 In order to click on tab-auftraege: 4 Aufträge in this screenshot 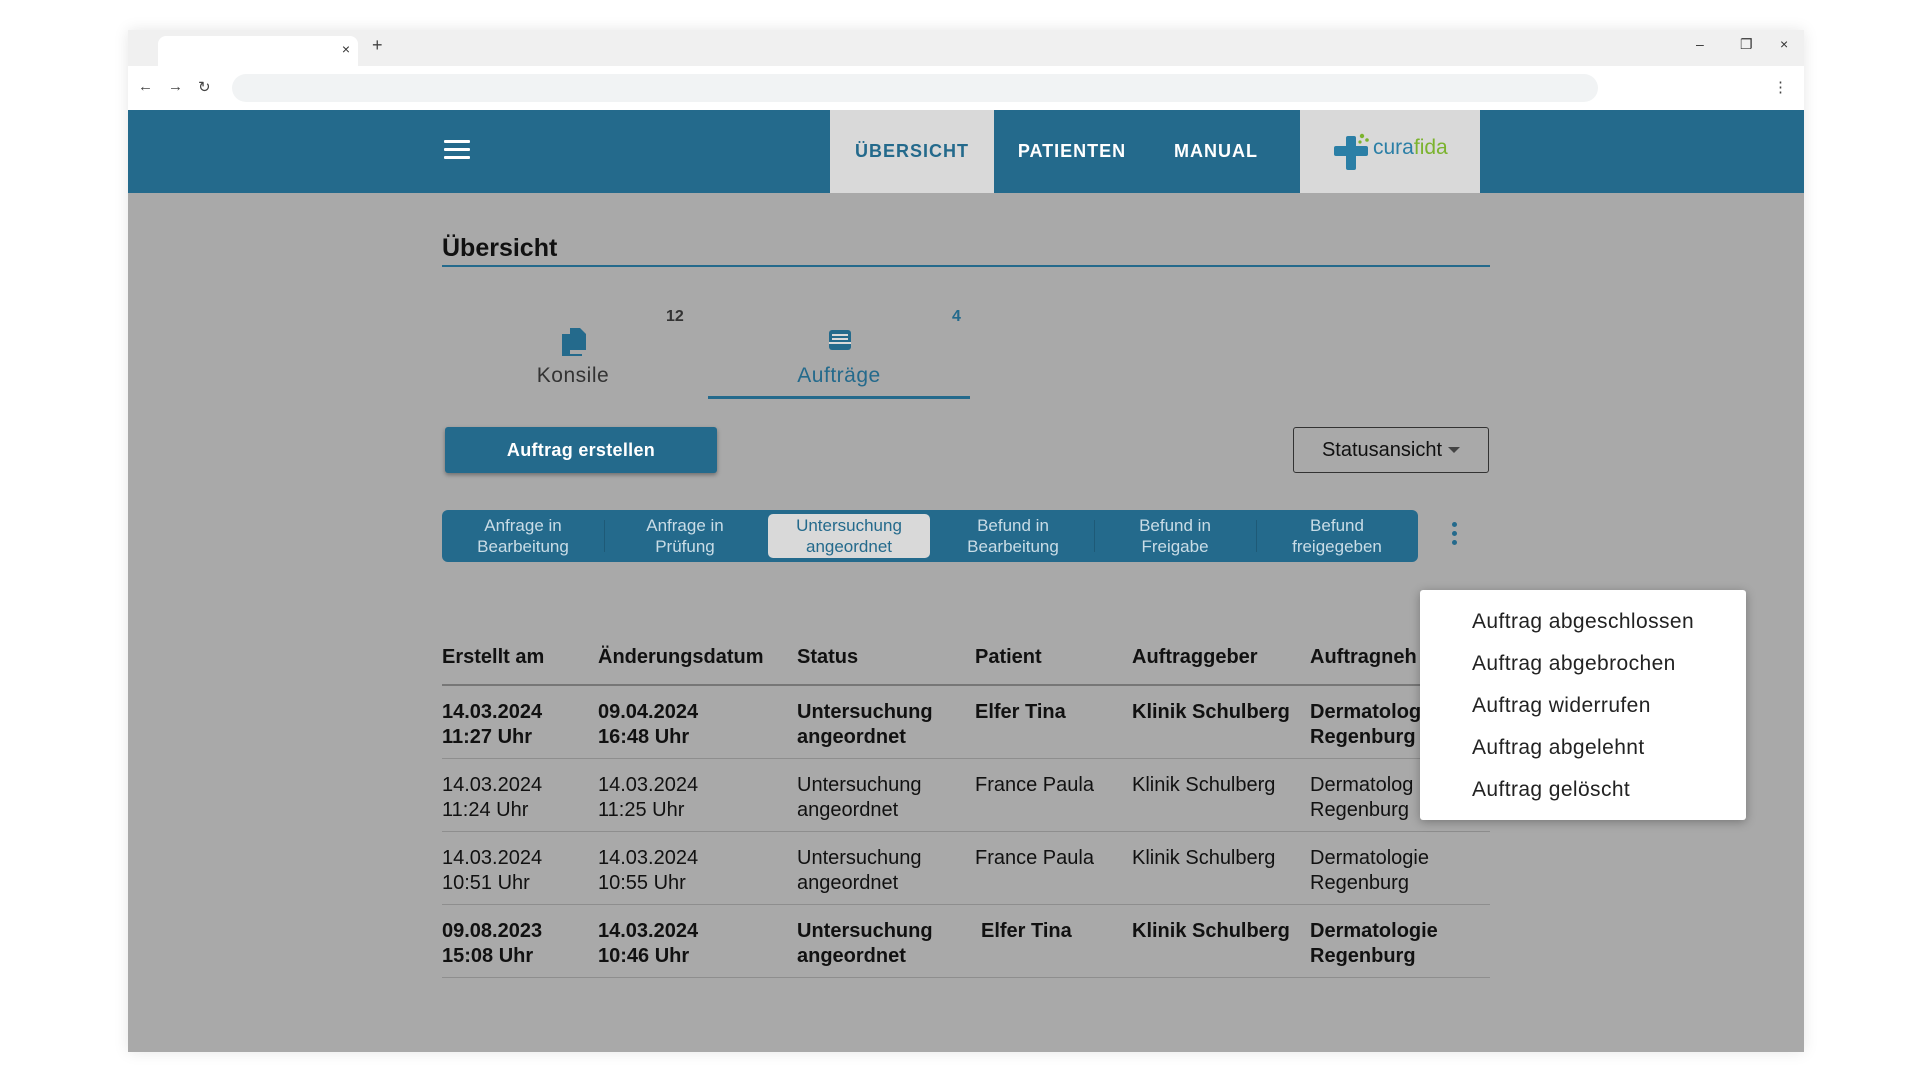, I will do `click(839, 349)`.